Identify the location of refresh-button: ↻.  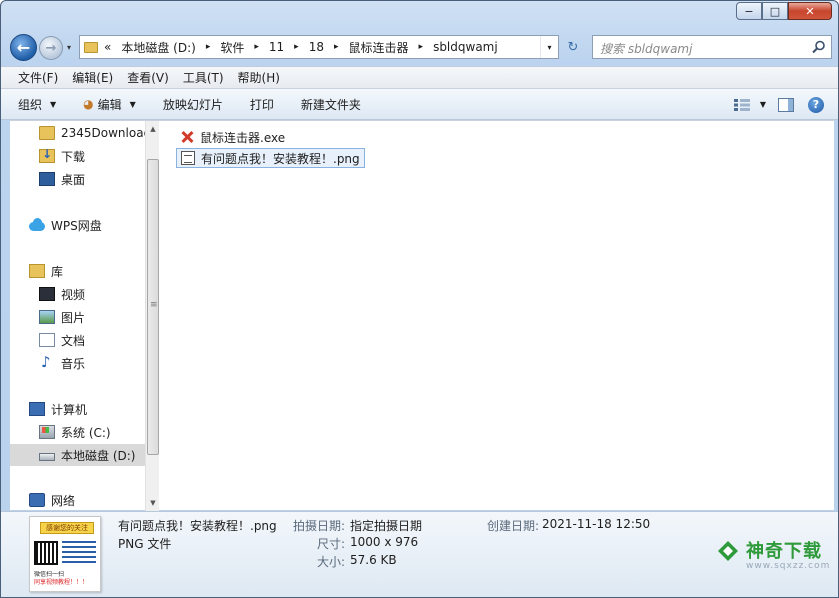
(573, 47).